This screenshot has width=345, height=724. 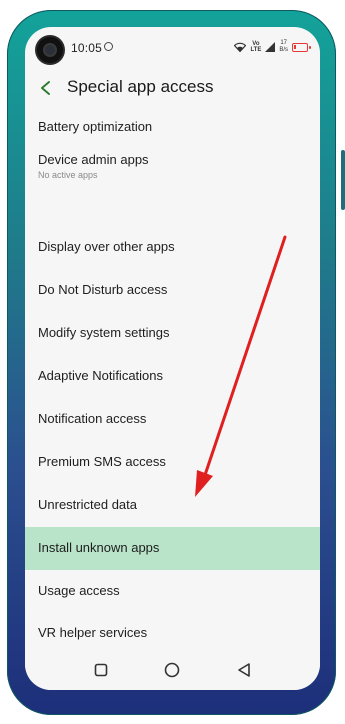 I want to click on list-item: Modify system settings, so click(x=172, y=333).